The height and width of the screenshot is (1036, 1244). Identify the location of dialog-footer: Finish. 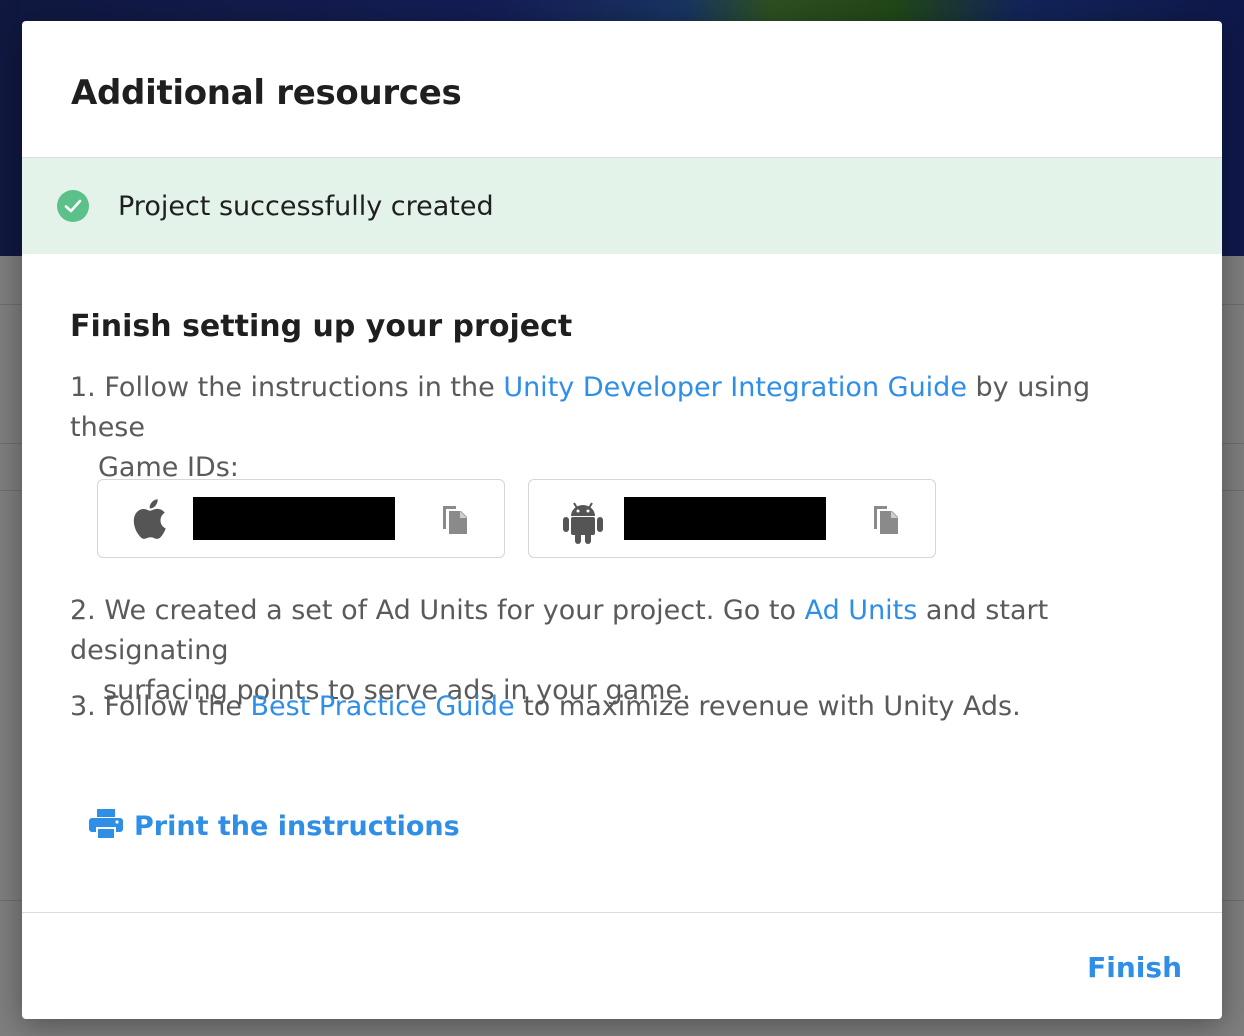
(622, 965).